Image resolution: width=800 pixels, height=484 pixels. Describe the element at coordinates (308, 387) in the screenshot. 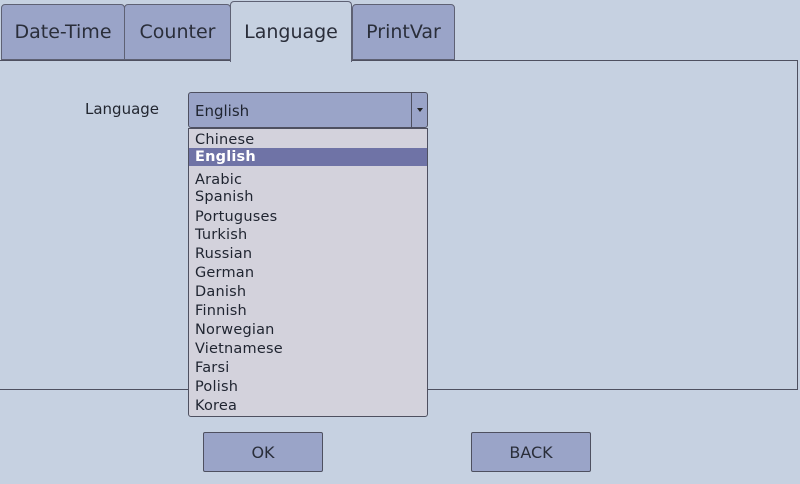

I see `language-option-polish: Polish` at that location.